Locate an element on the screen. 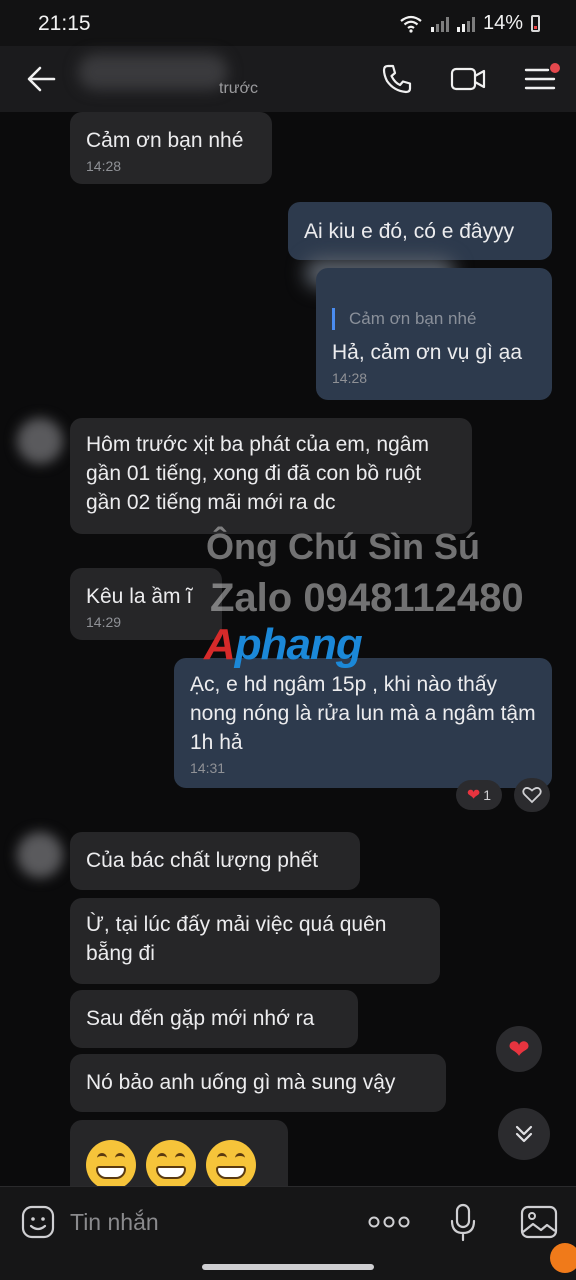 Image resolution: width=576 pixels, height=1280 pixels. battery-icon is located at coordinates (535, 23).